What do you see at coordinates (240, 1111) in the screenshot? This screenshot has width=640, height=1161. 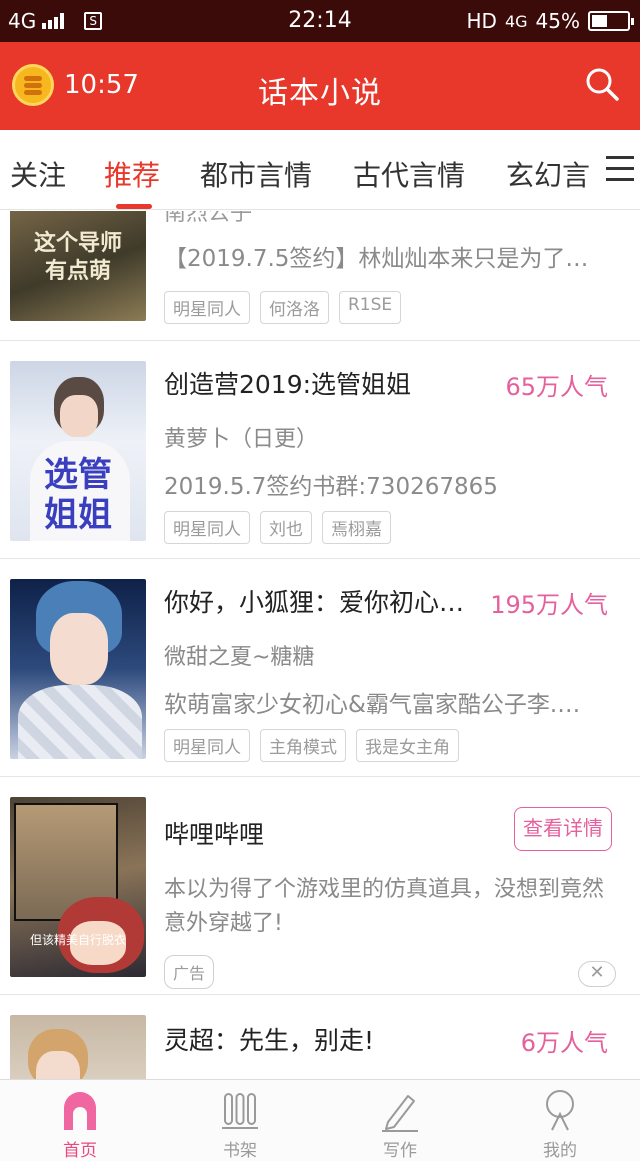 I see `bookshelf-icon` at bounding box center [240, 1111].